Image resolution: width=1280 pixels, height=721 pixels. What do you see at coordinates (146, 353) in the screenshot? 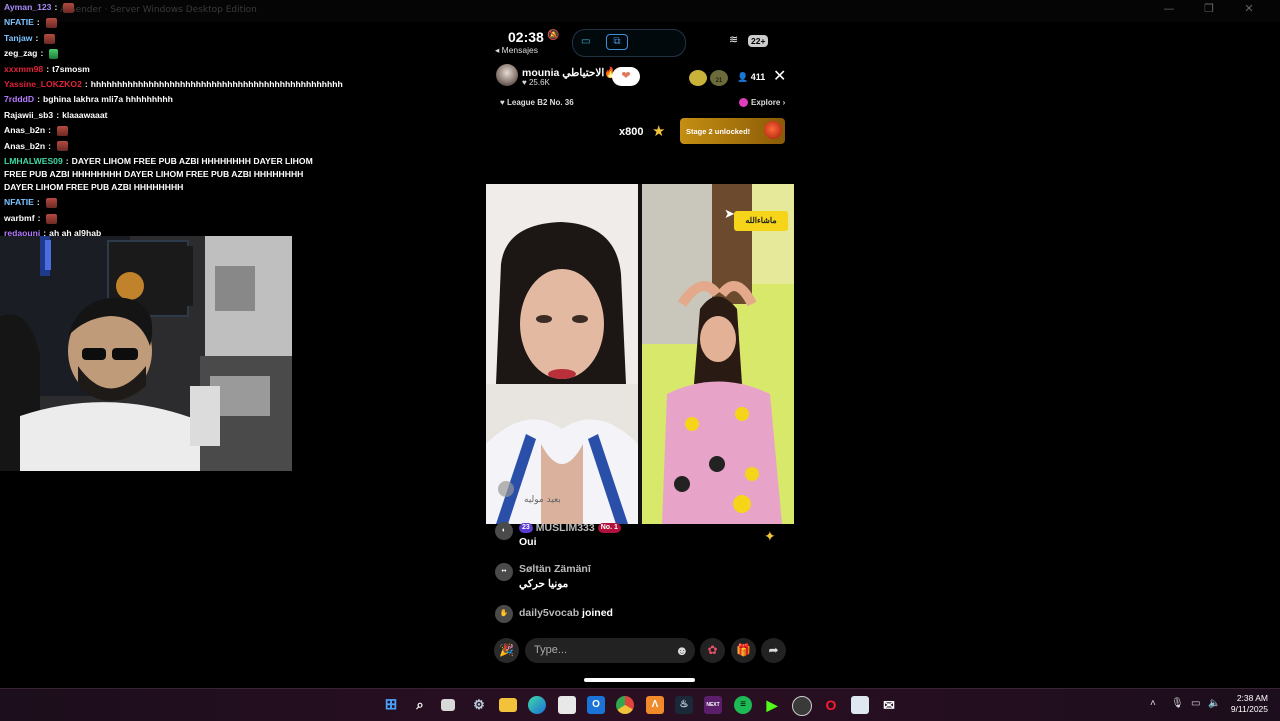
I see `webcam-feed` at bounding box center [146, 353].